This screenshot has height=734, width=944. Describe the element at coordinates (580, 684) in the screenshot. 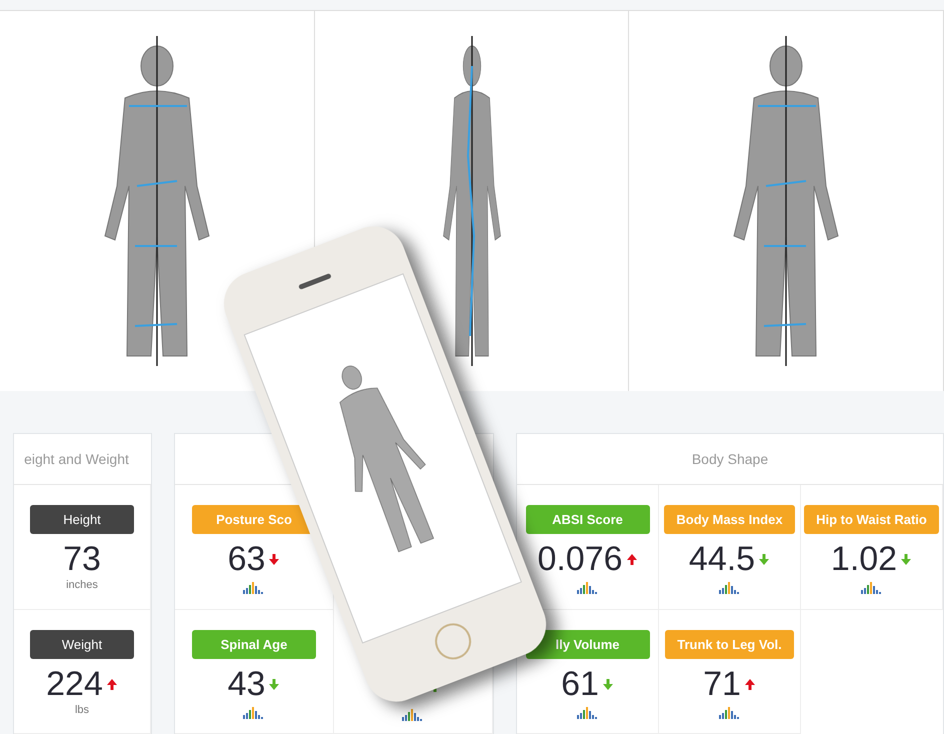

I see `metric-value: 61` at that location.